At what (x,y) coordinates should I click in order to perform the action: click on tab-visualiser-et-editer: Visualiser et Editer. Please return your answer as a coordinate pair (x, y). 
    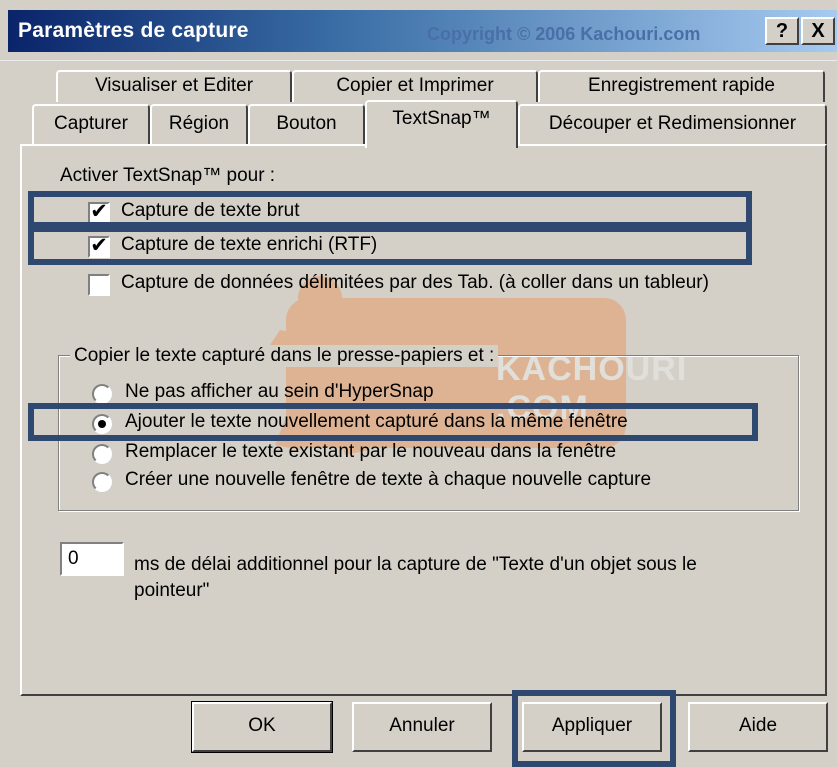
    Looking at the image, I should click on (174, 86).